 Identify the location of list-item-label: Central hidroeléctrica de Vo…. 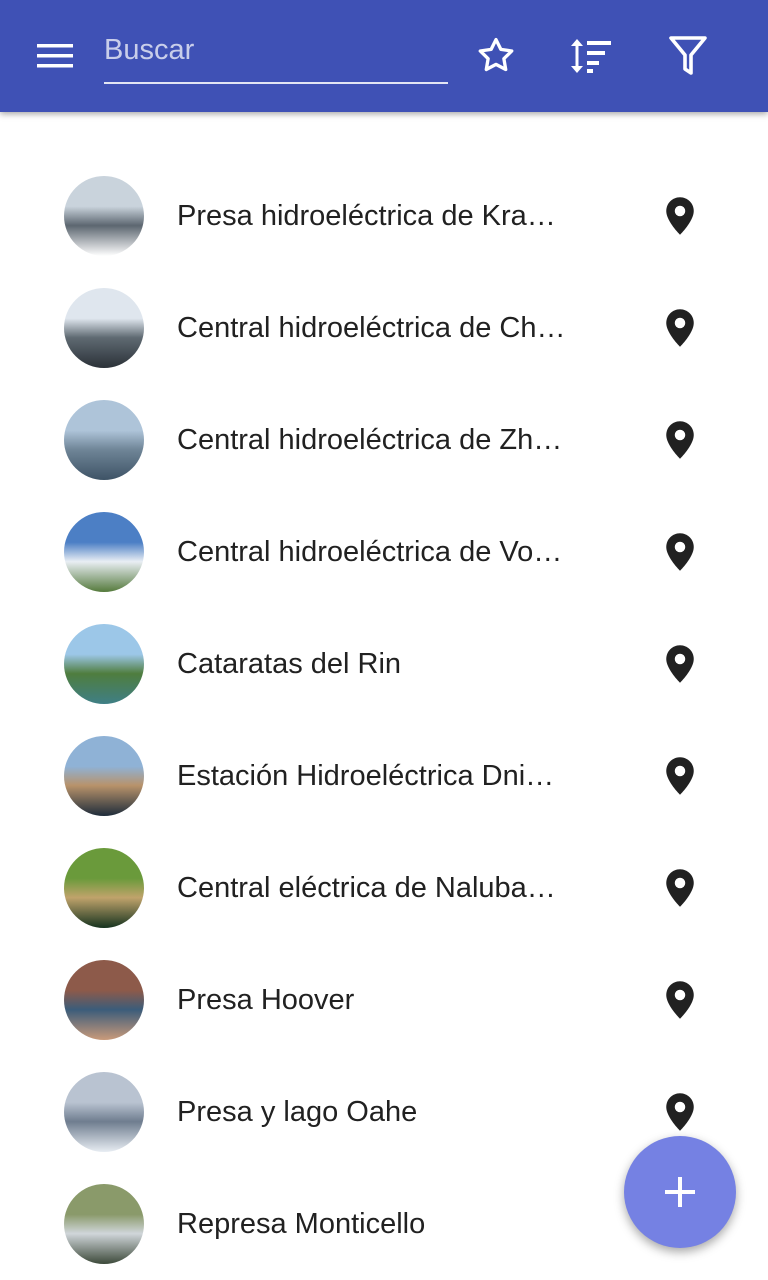
(370, 552).